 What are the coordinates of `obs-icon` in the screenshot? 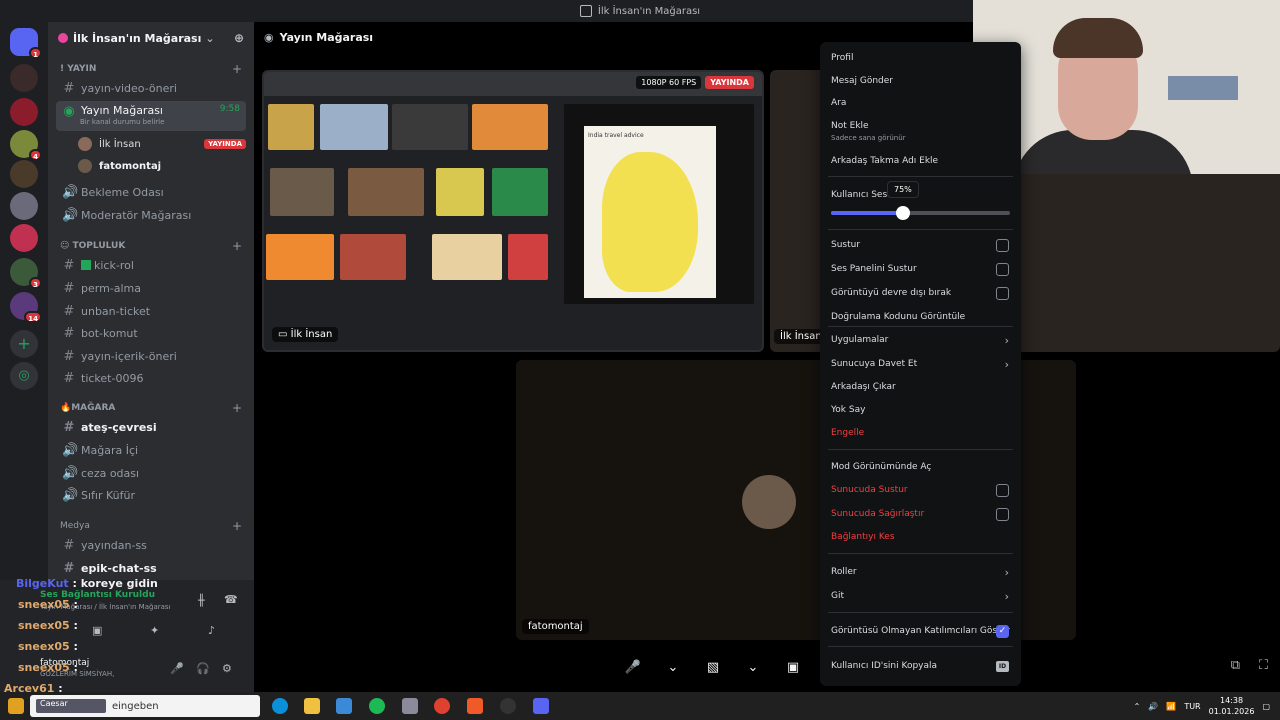 It's located at (508, 706).